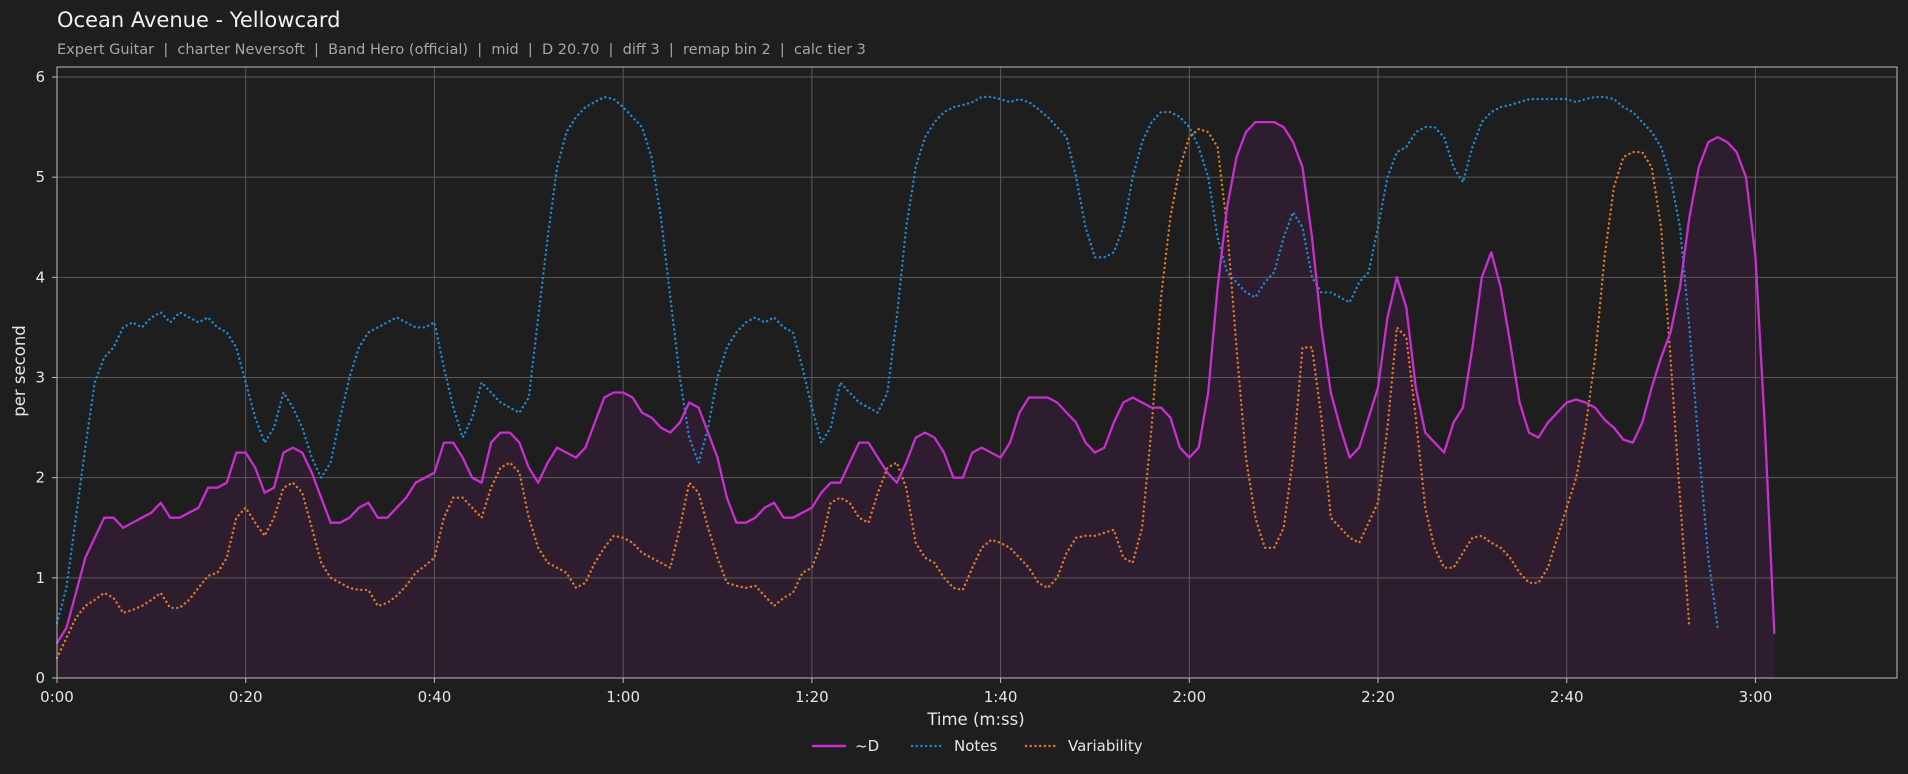 This screenshot has height=774, width=1908. What do you see at coordinates (435, 697) in the screenshot?
I see `x-tick-label-2: 0:40` at bounding box center [435, 697].